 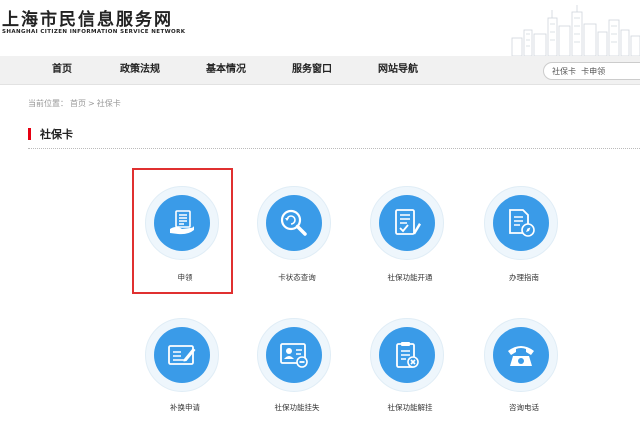 I want to click on service-tile-guide: 办理指南, so click(x=521, y=236).